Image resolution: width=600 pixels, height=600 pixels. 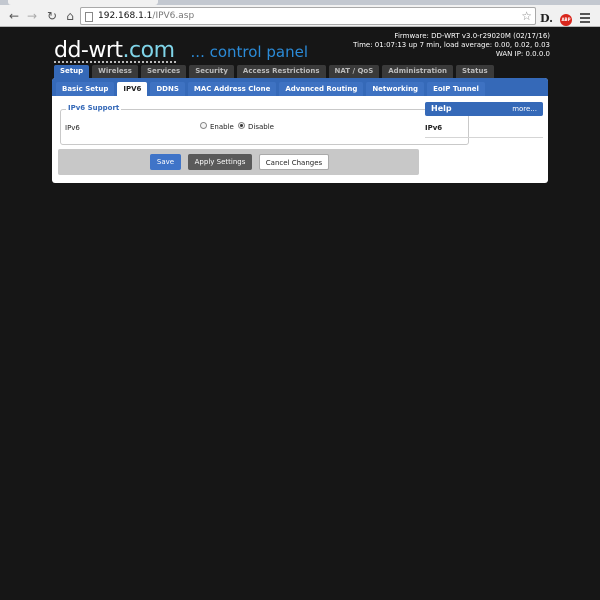 I want to click on ipv6-field-label: IPv6, so click(x=72, y=128).